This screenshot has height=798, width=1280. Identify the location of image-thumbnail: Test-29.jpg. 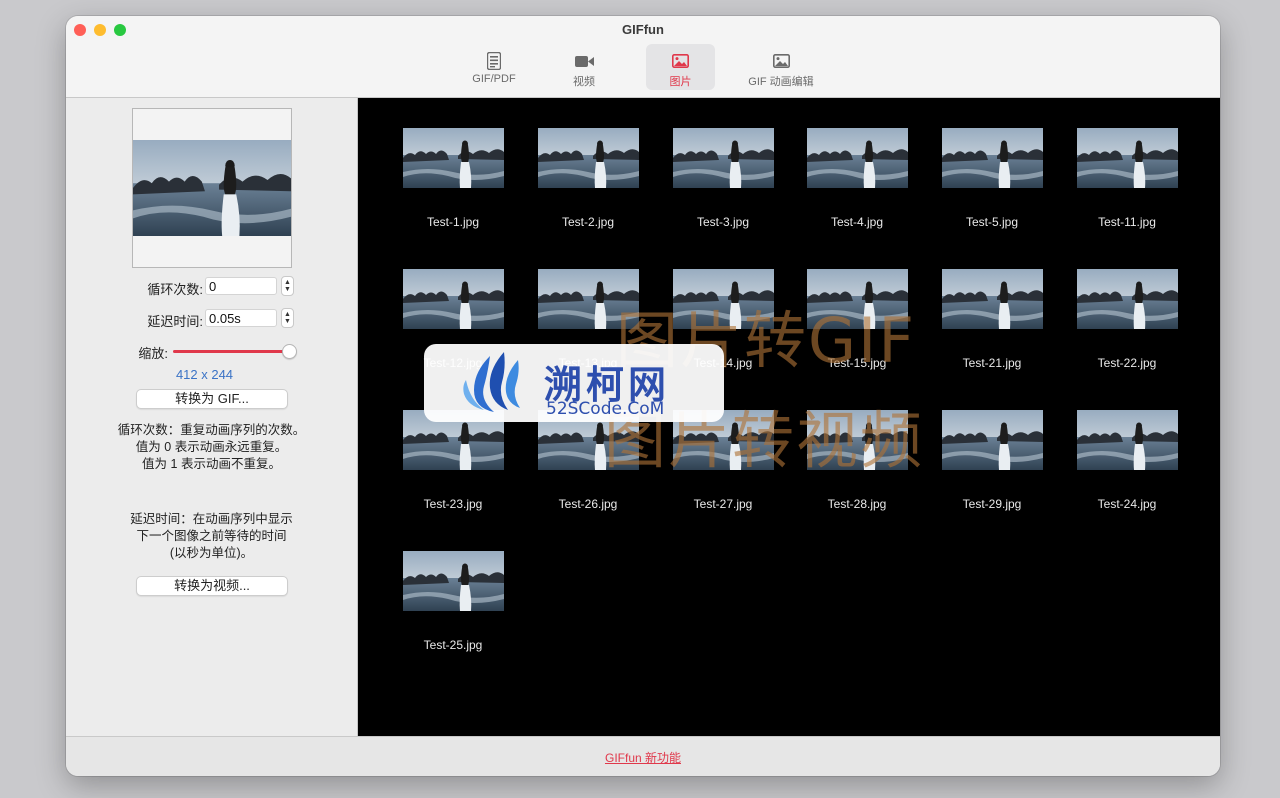
(992, 445).